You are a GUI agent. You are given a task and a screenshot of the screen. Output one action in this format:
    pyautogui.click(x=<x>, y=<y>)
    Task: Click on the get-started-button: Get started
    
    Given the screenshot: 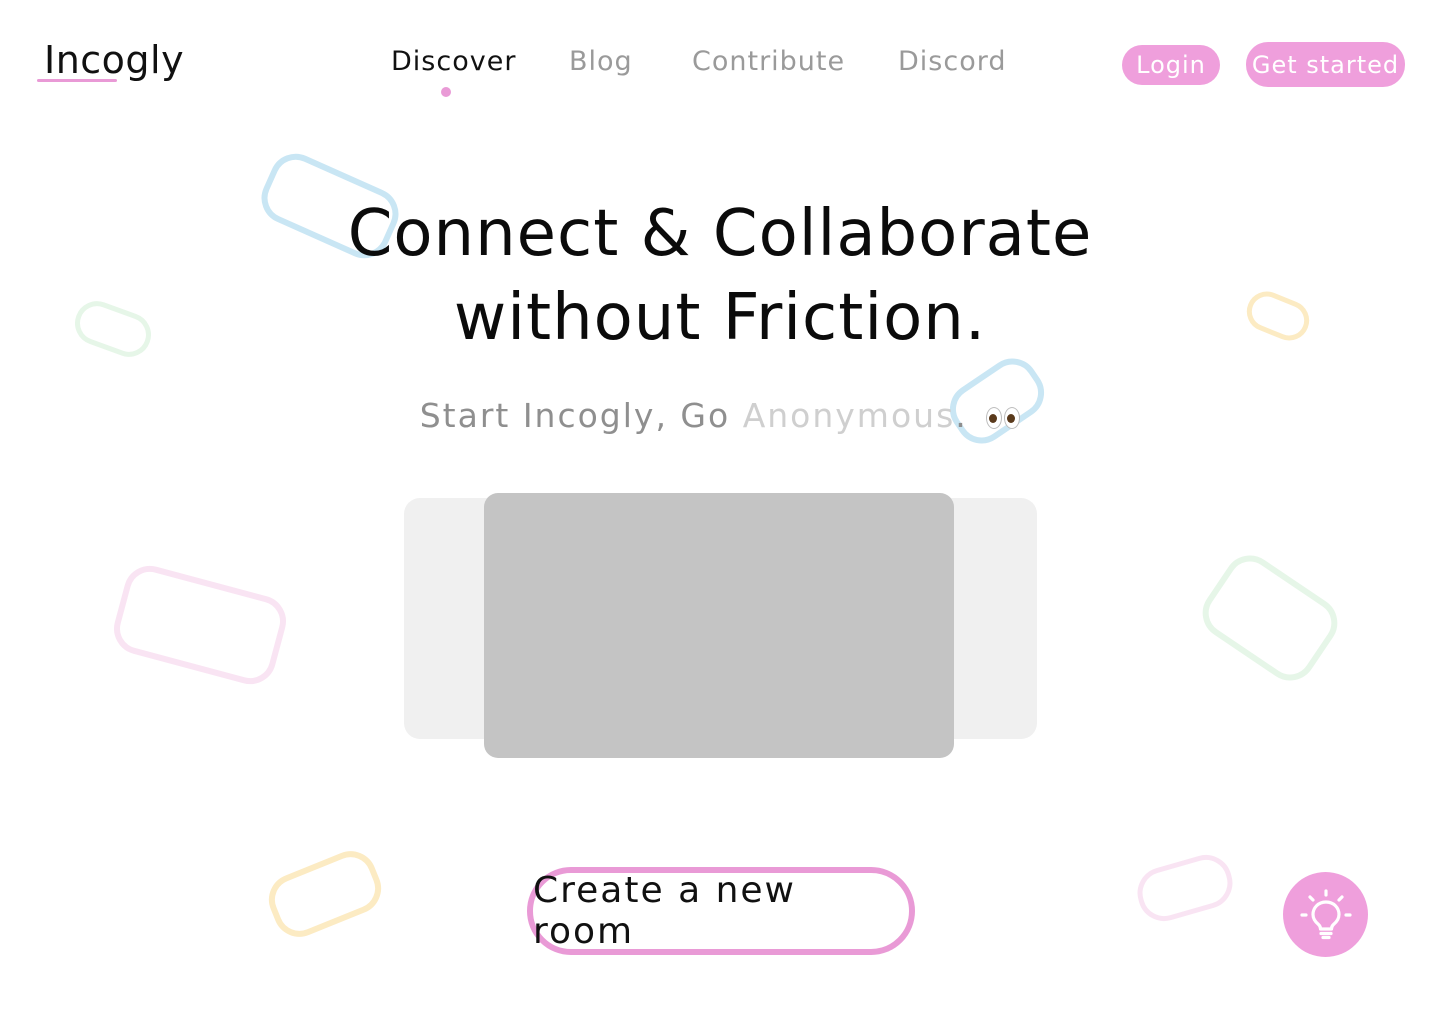 What is the action you would take?
    pyautogui.click(x=1325, y=64)
    